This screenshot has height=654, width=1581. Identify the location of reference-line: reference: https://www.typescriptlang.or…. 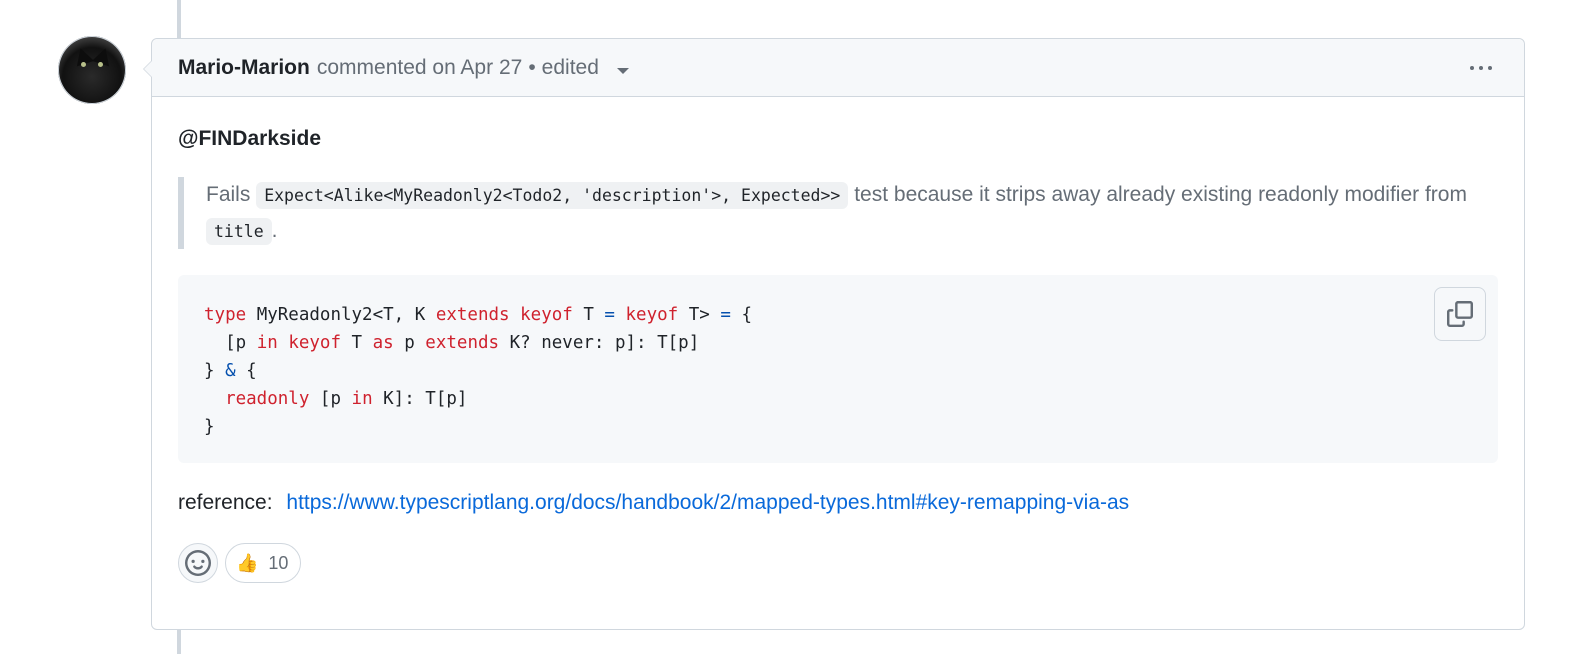
(838, 503).